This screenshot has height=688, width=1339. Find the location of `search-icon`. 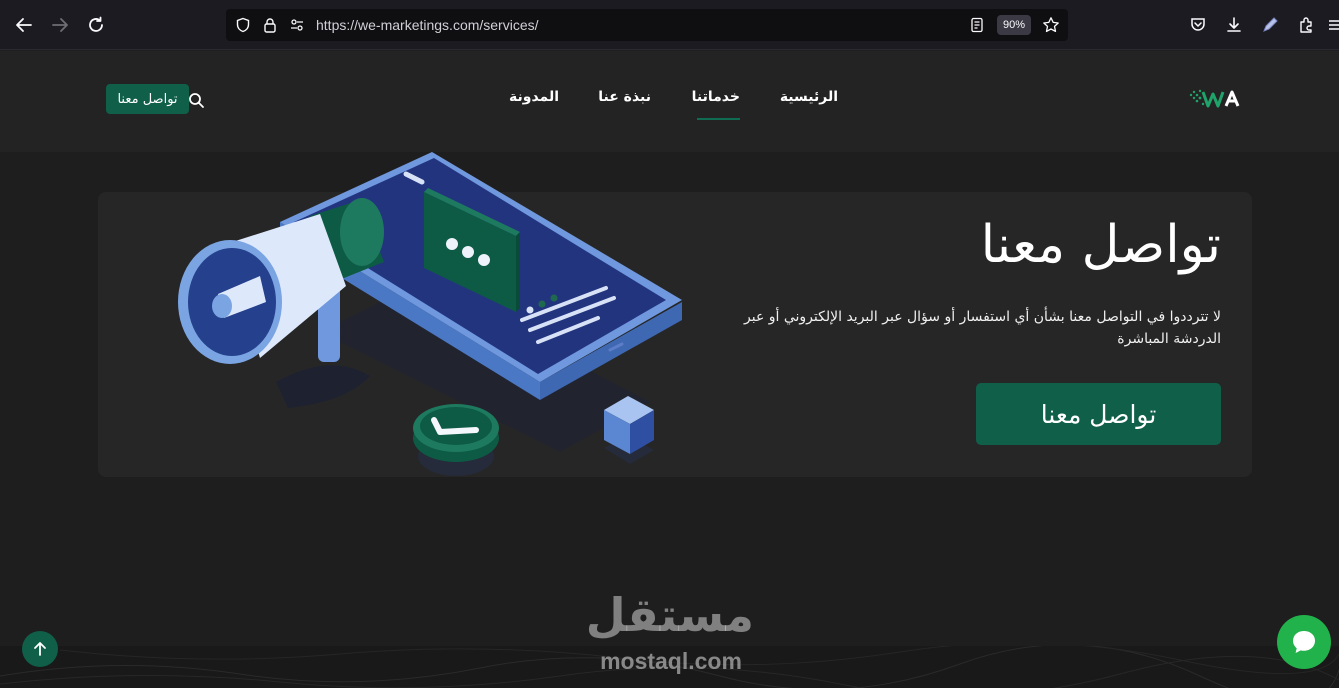

search-icon is located at coordinates (196, 100).